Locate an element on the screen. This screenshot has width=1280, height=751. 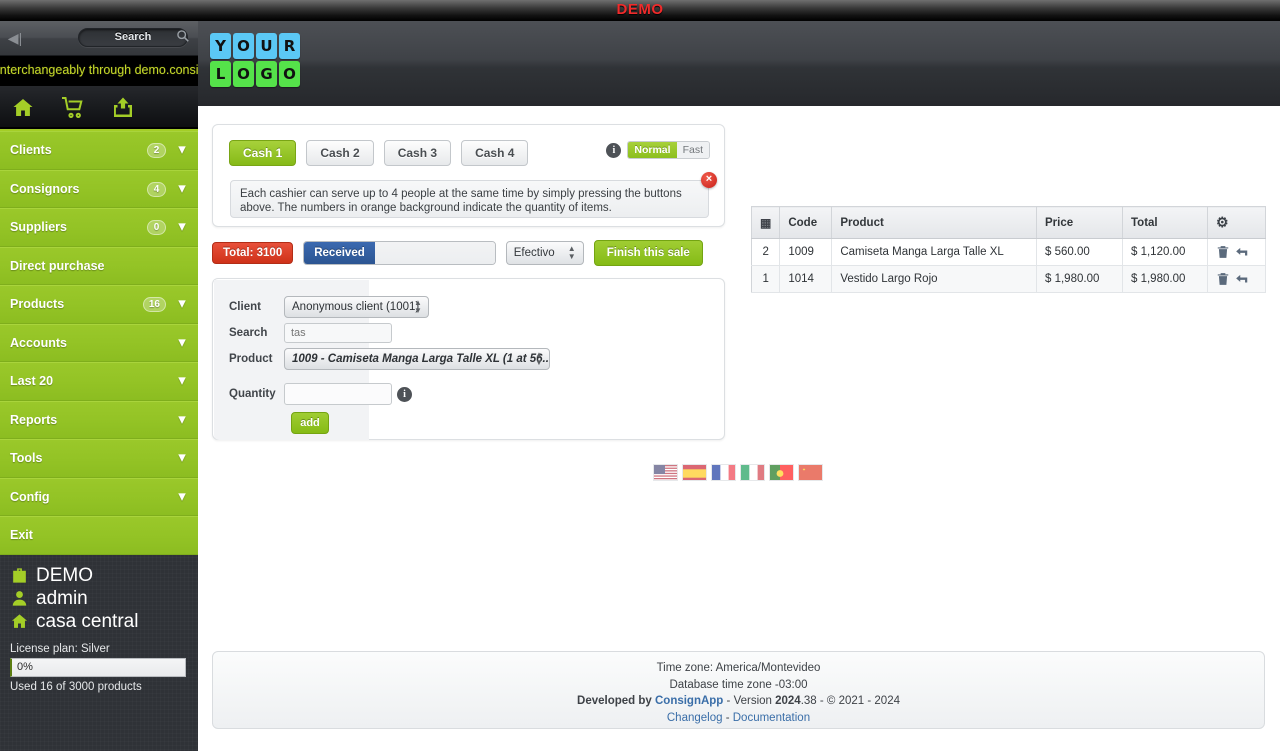
sidebar-item-label: Direct purchase is located at coordinates (57, 265).